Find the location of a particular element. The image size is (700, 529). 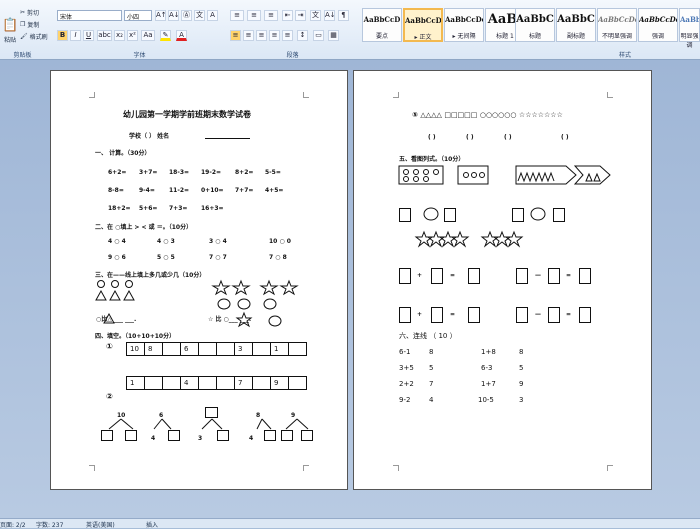

align-right-button: ≡ is located at coordinates (261, 35).